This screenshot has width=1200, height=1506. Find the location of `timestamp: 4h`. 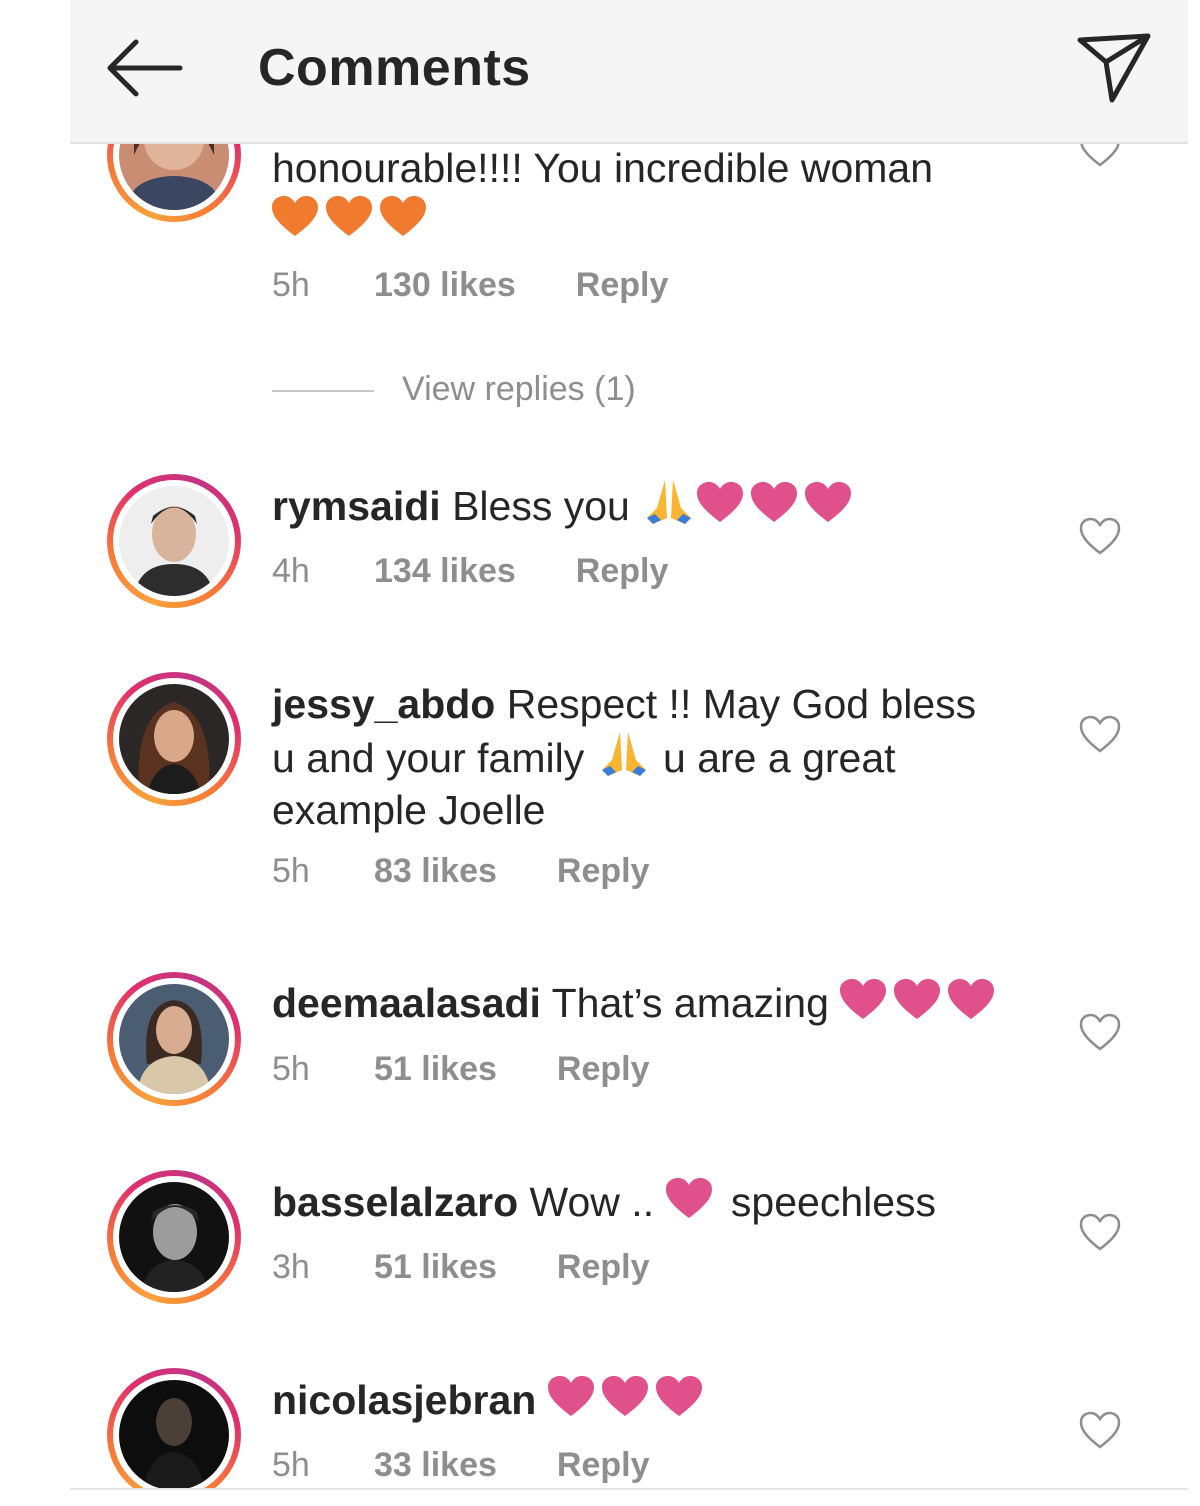

timestamp: 4h is located at coordinates (291, 571).